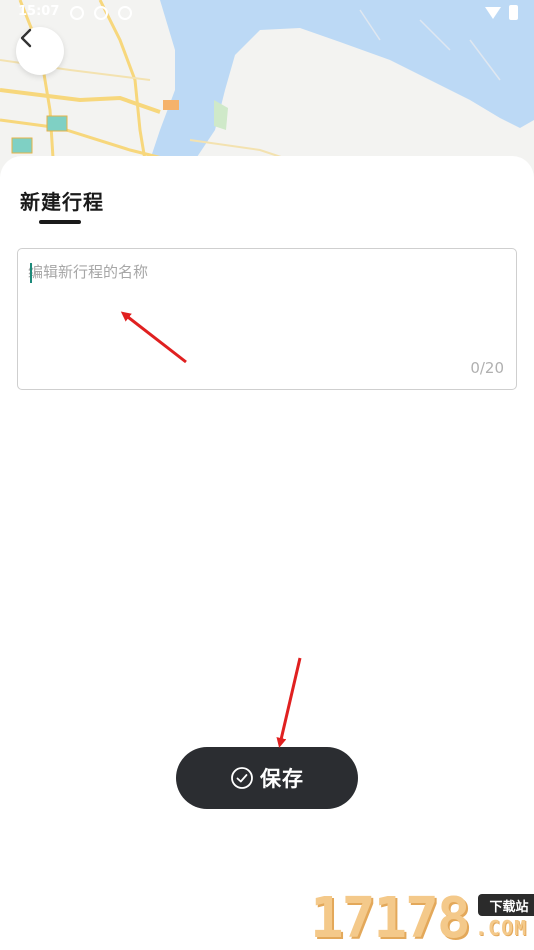  Describe the element at coordinates (40, 51) in the screenshot. I see `back-button` at that location.